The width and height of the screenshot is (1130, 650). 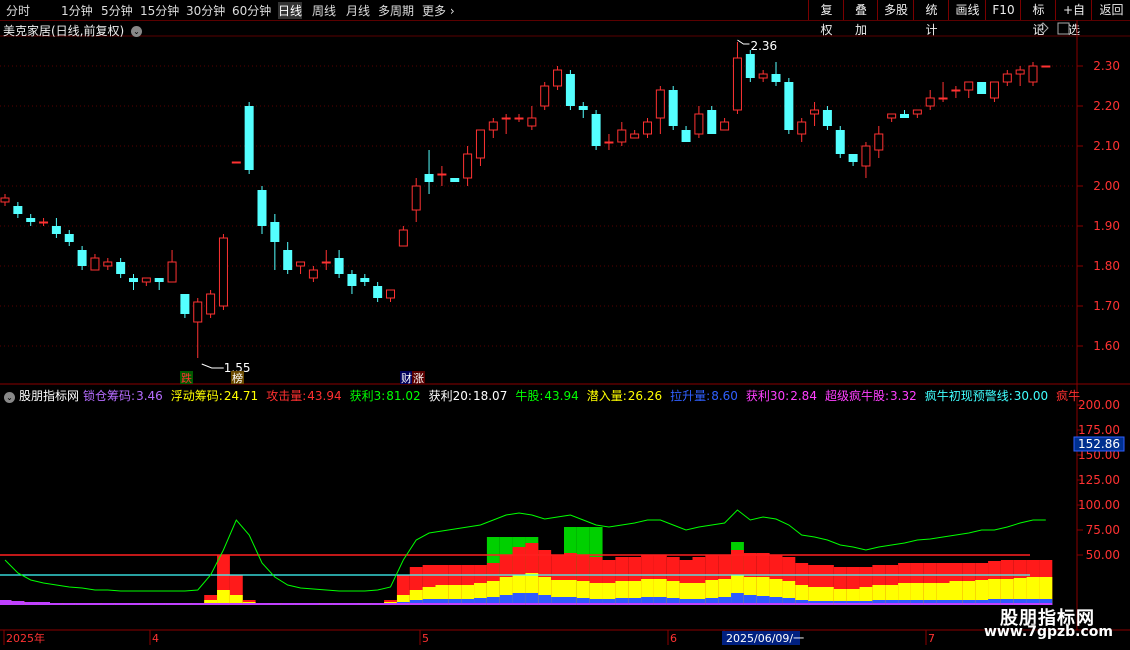 I want to click on indicator-item-label: 牛股:, so click(x=529, y=396).